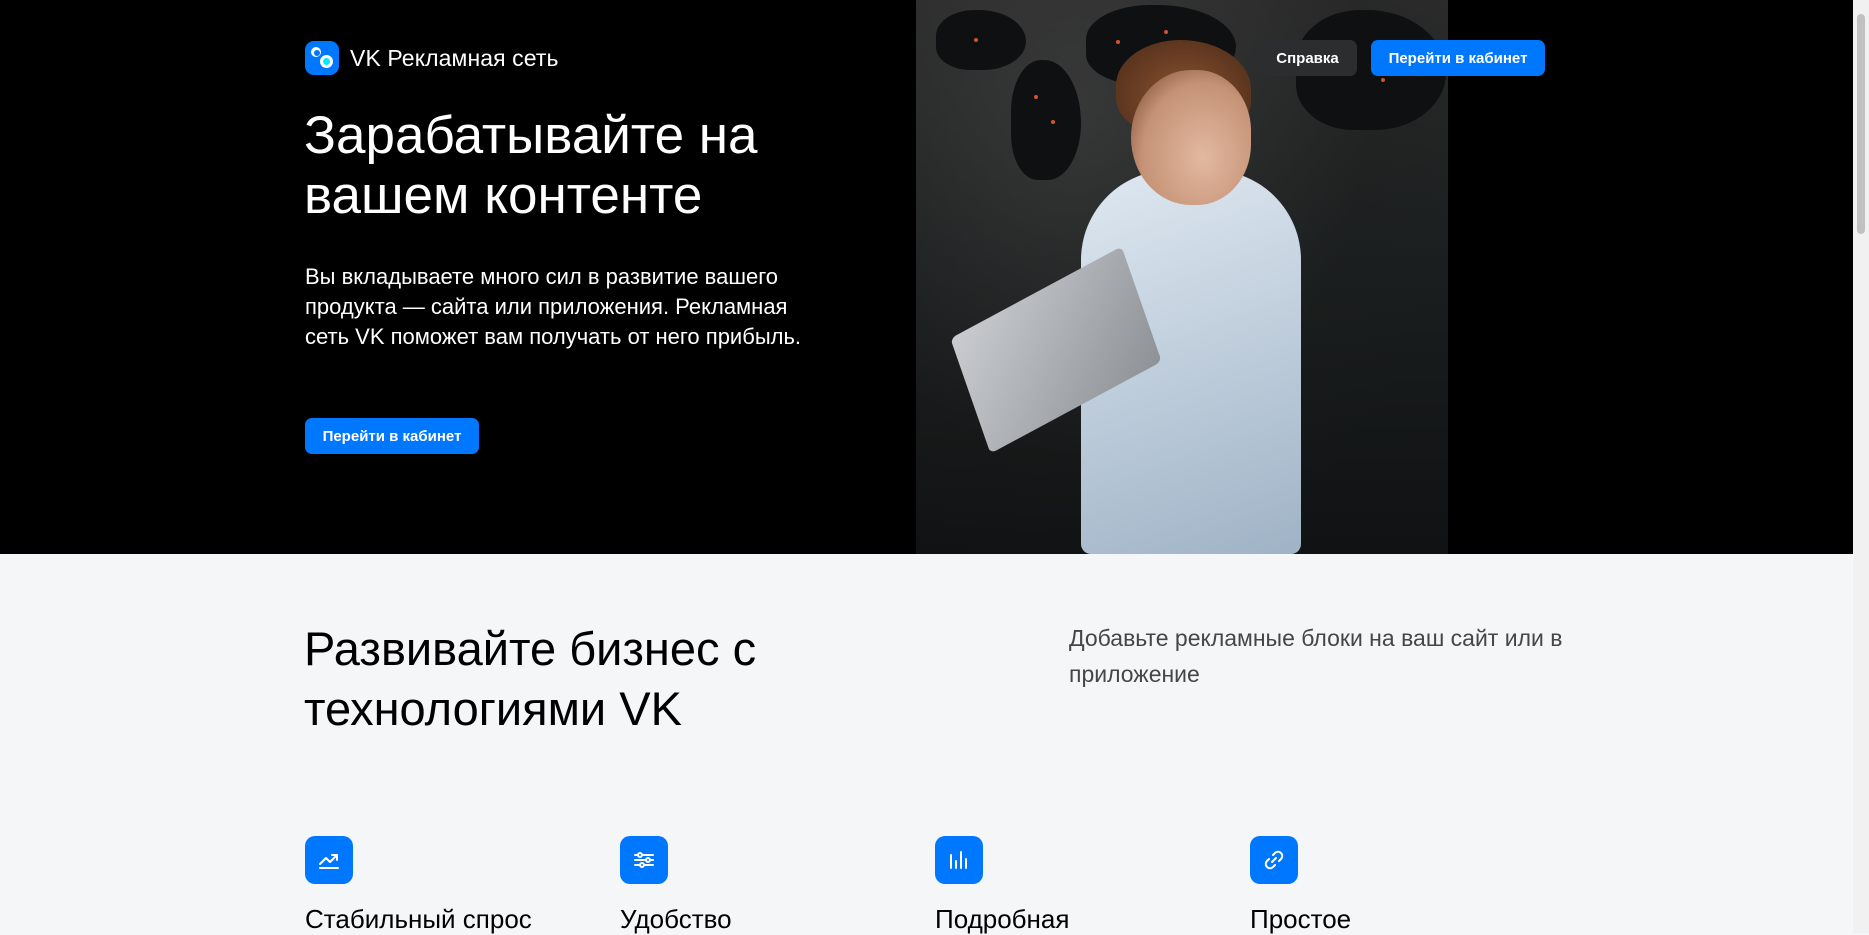  I want to click on hero-title: Зарабатывайте на вашем контенте, so click(531, 165).